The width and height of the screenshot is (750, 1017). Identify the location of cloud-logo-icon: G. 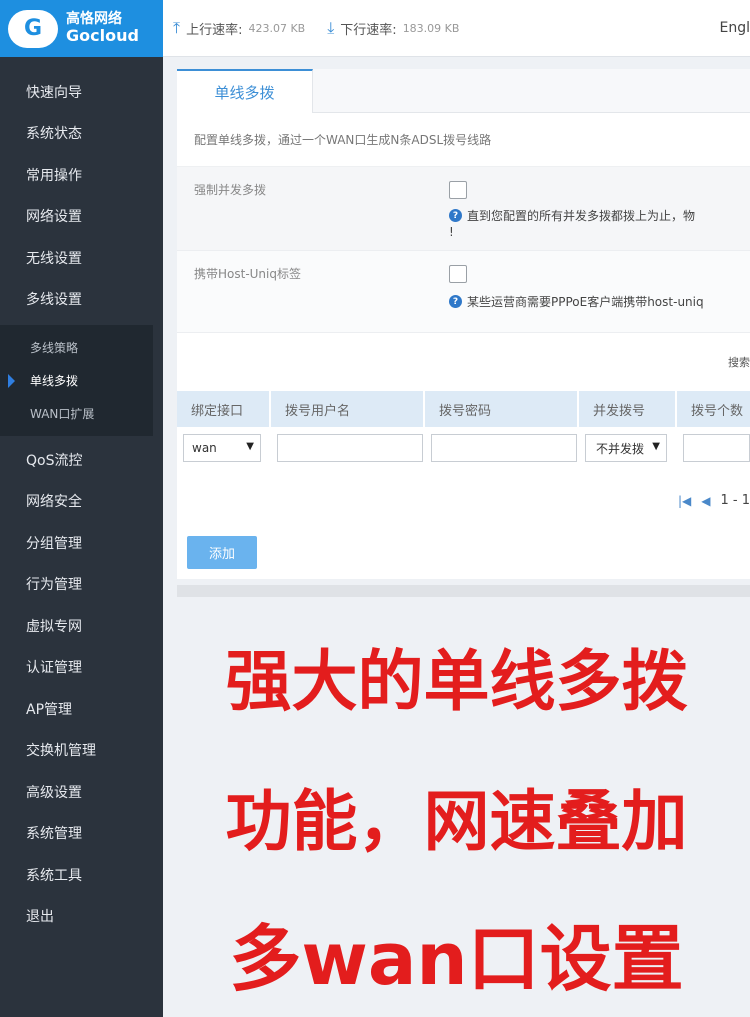
(33, 28).